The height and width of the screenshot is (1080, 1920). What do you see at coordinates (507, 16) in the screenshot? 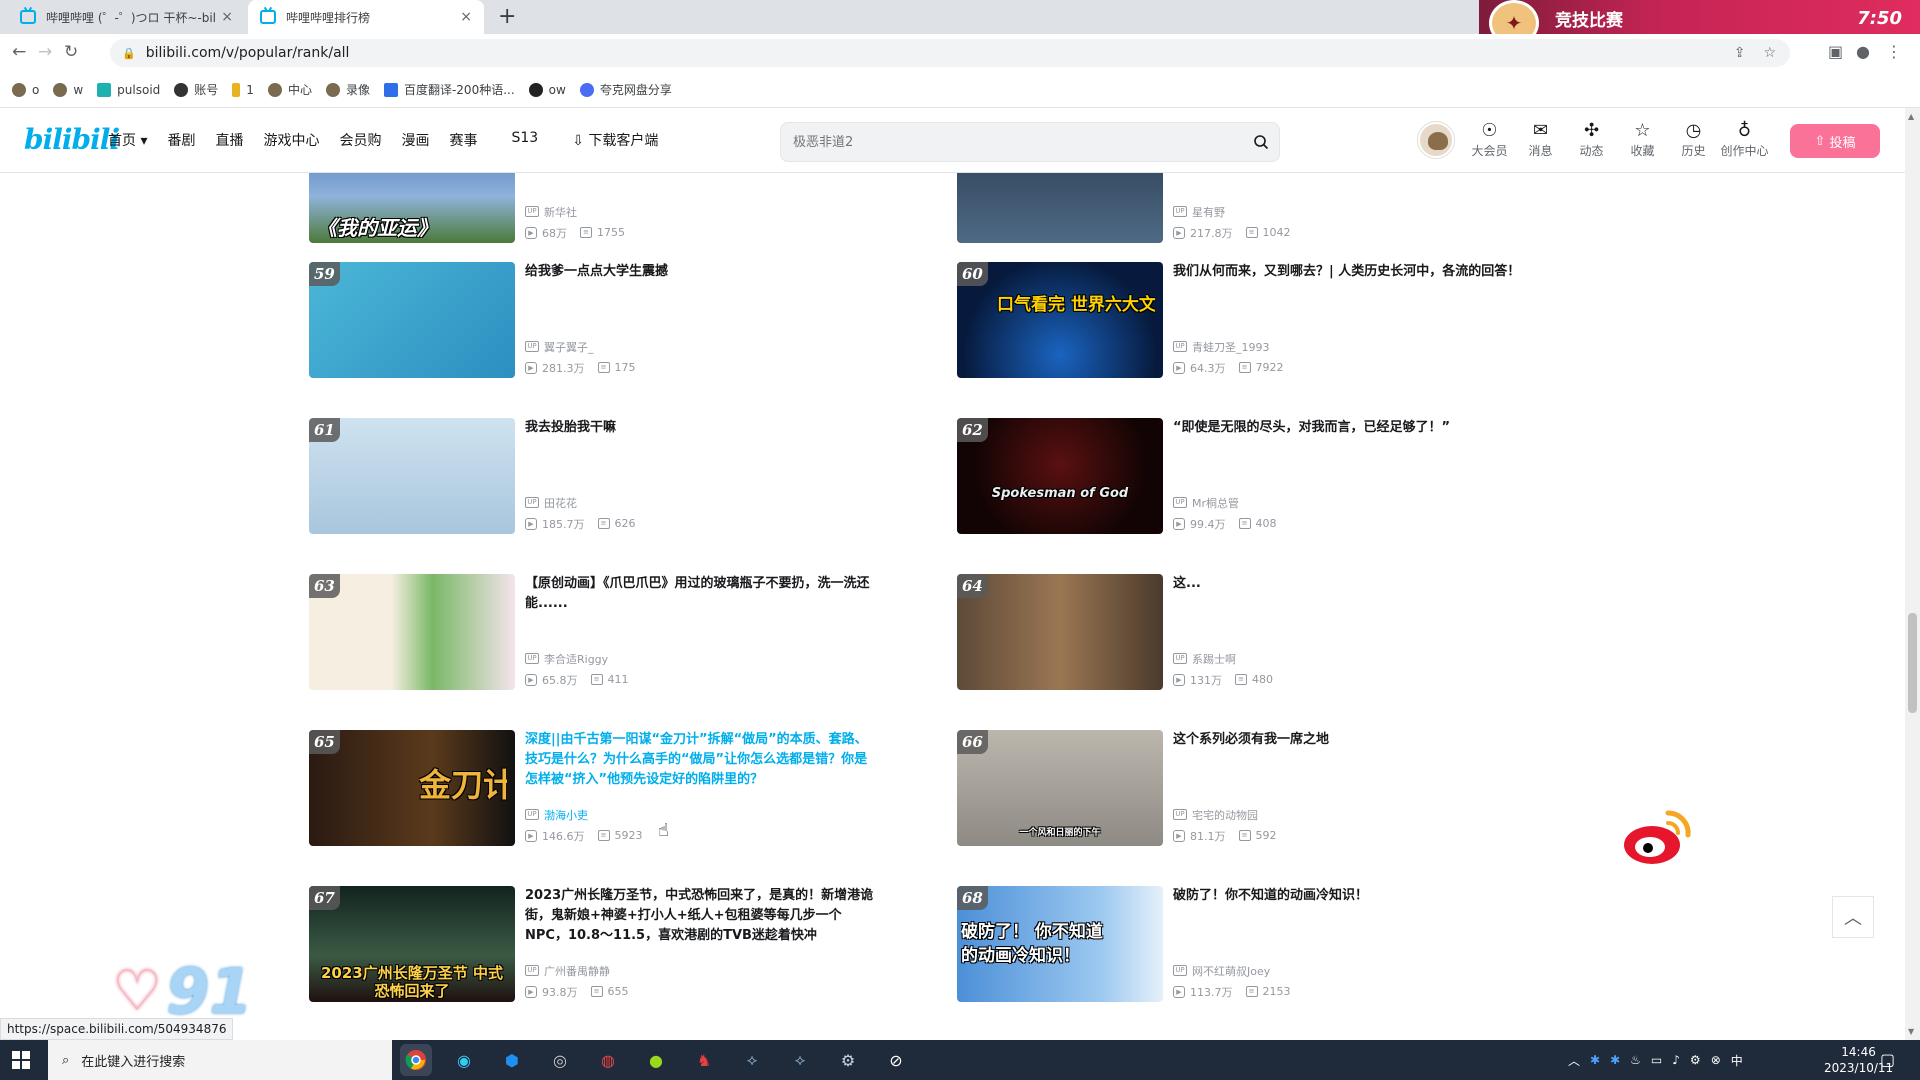
I see `new-tab-button: +` at bounding box center [507, 16].